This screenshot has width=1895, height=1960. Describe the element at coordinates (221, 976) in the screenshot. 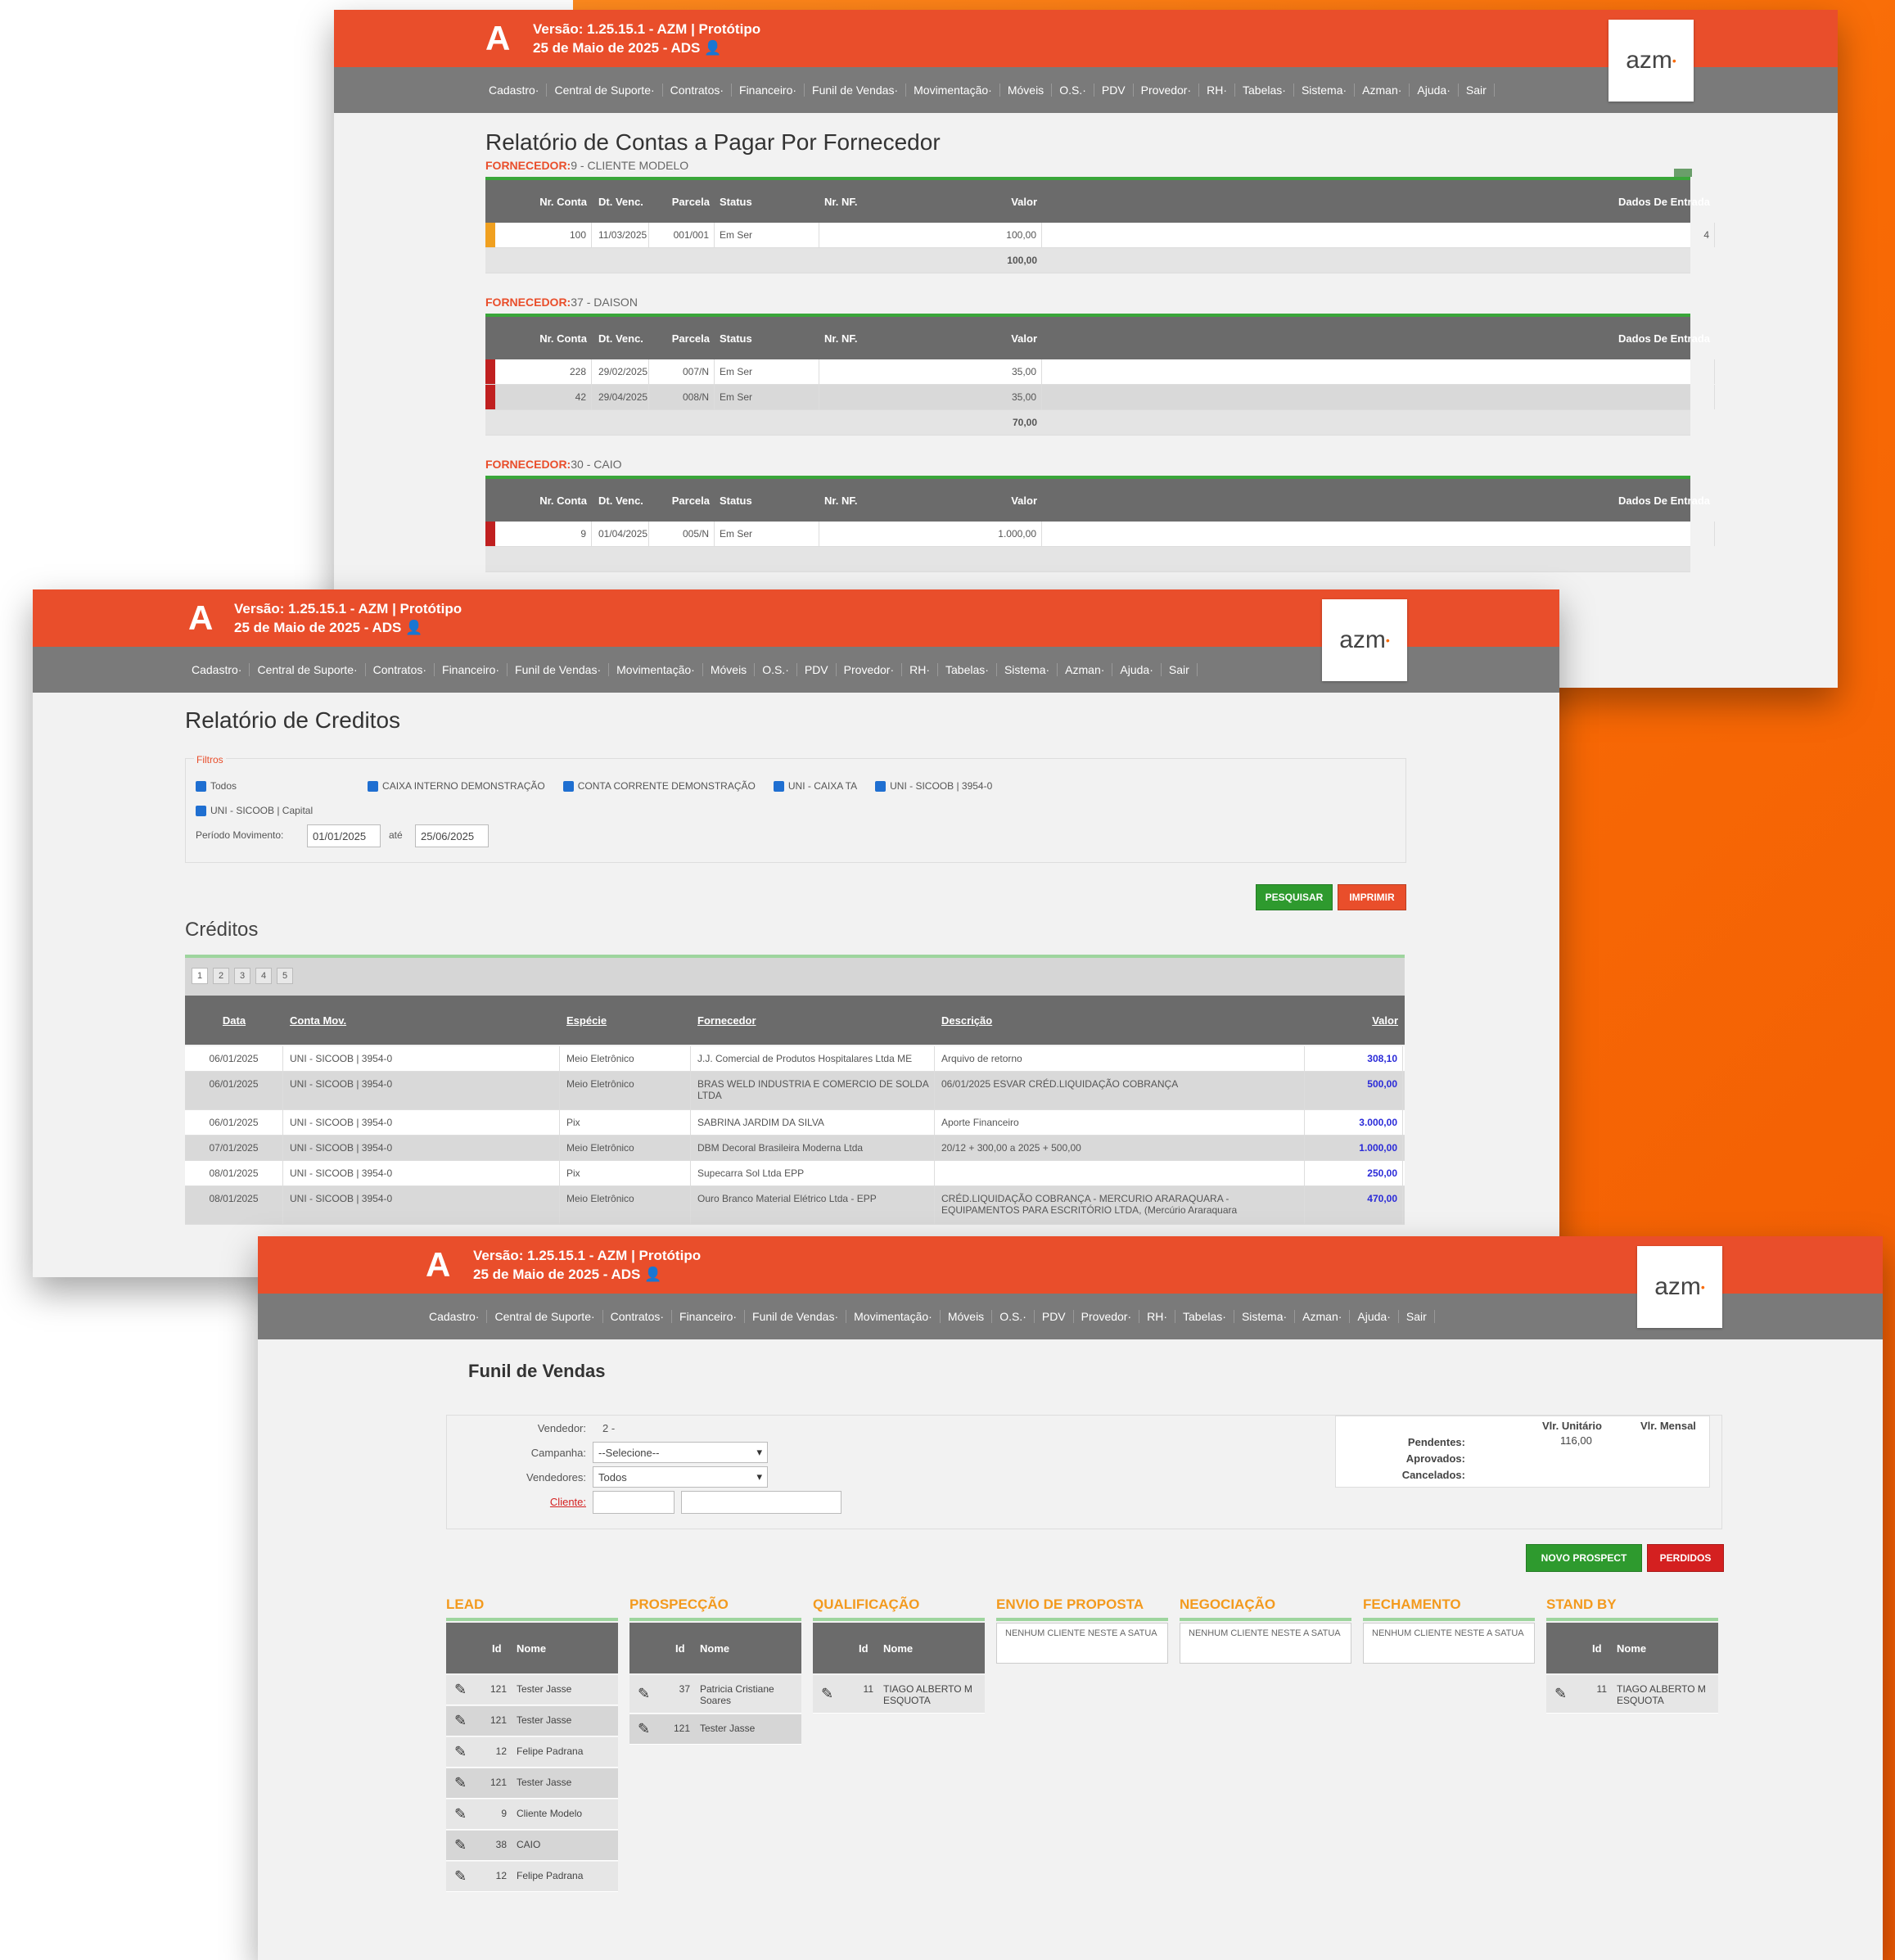

I see `page-link: 2` at that location.